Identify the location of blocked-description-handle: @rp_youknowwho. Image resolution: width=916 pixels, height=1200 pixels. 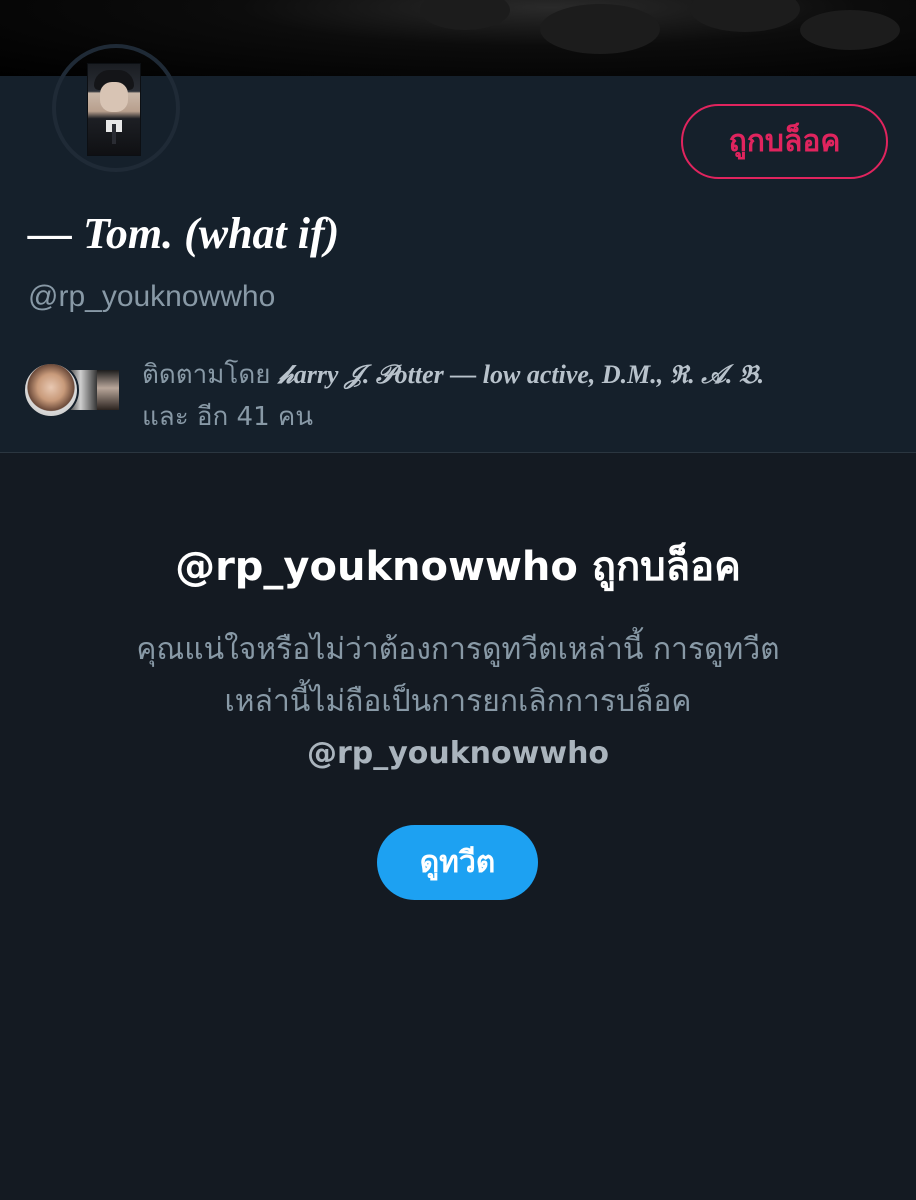
(458, 753).